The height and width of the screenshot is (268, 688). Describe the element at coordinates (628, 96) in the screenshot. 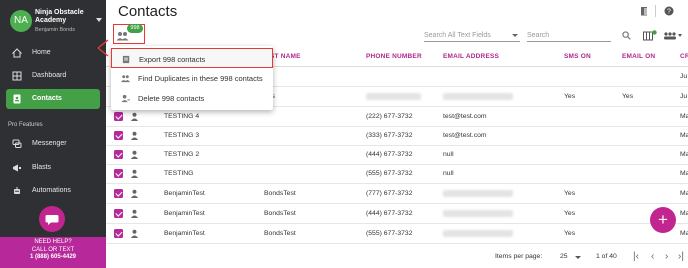

I see `cell-email-on: Yes` at that location.